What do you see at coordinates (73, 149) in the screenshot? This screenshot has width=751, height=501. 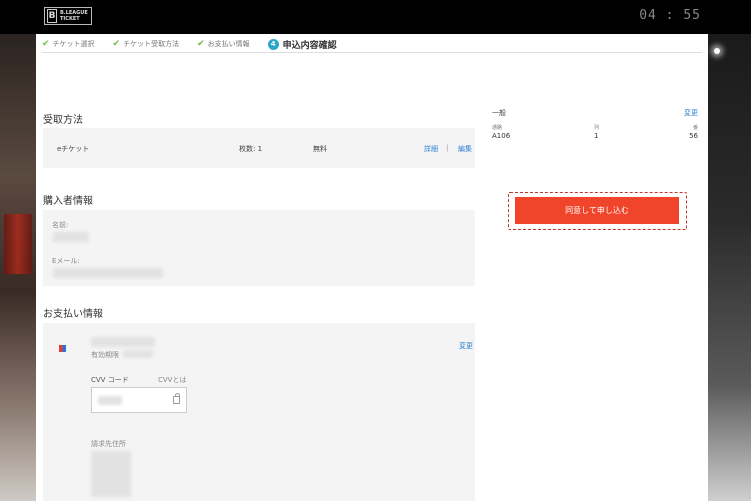 I see `receive-method-name: eチケット` at bounding box center [73, 149].